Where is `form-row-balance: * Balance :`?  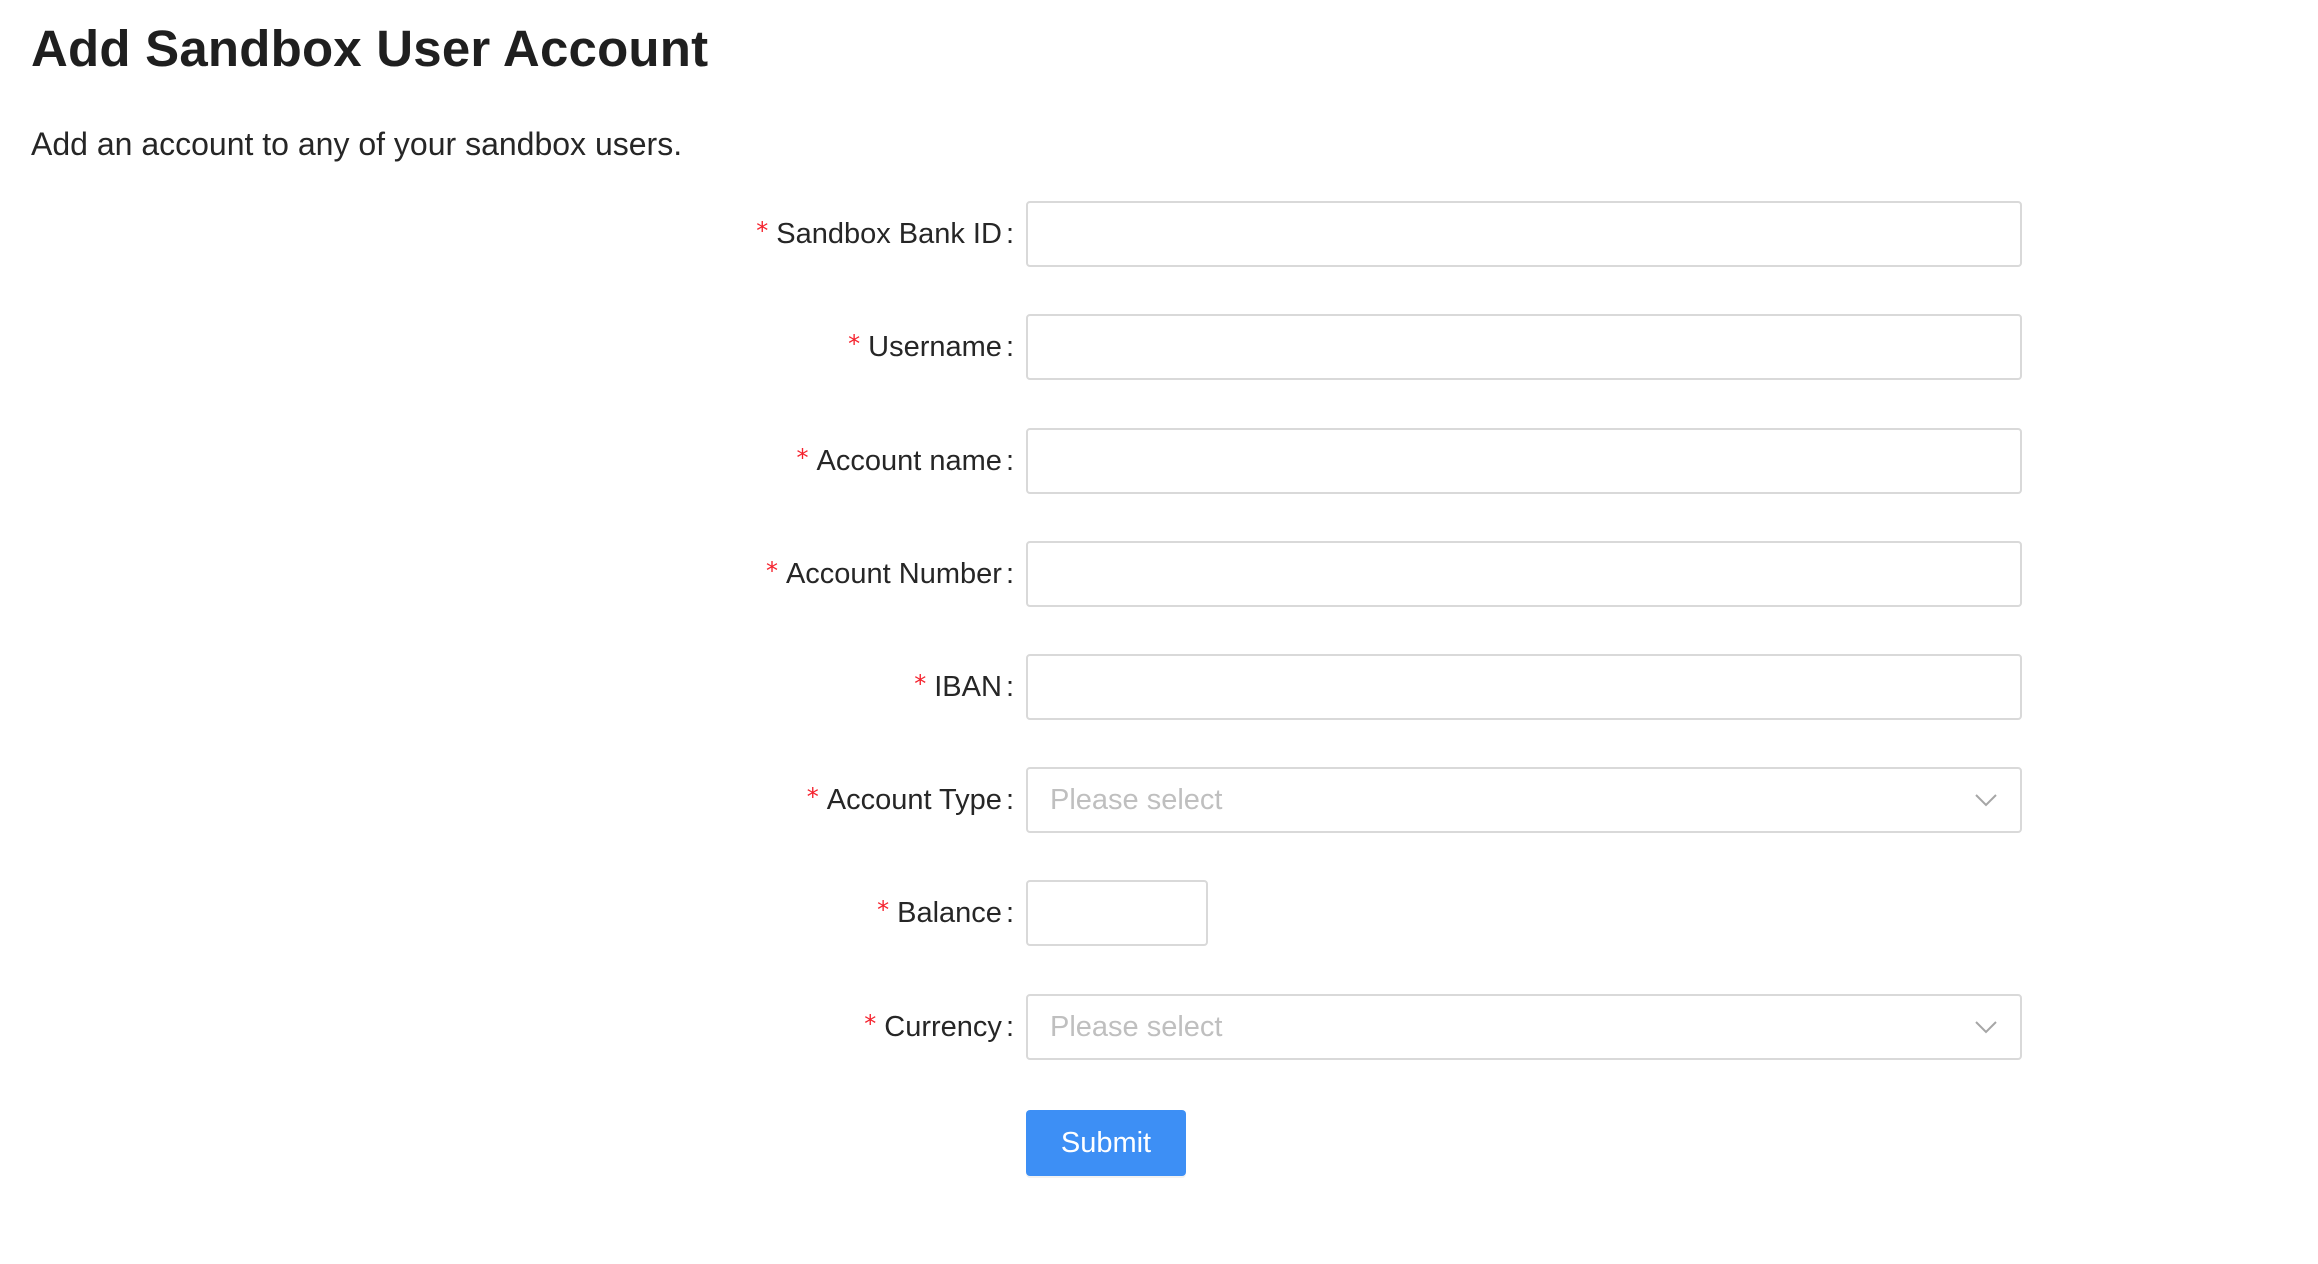
form-row-balance: * Balance : is located at coordinates (1159, 913).